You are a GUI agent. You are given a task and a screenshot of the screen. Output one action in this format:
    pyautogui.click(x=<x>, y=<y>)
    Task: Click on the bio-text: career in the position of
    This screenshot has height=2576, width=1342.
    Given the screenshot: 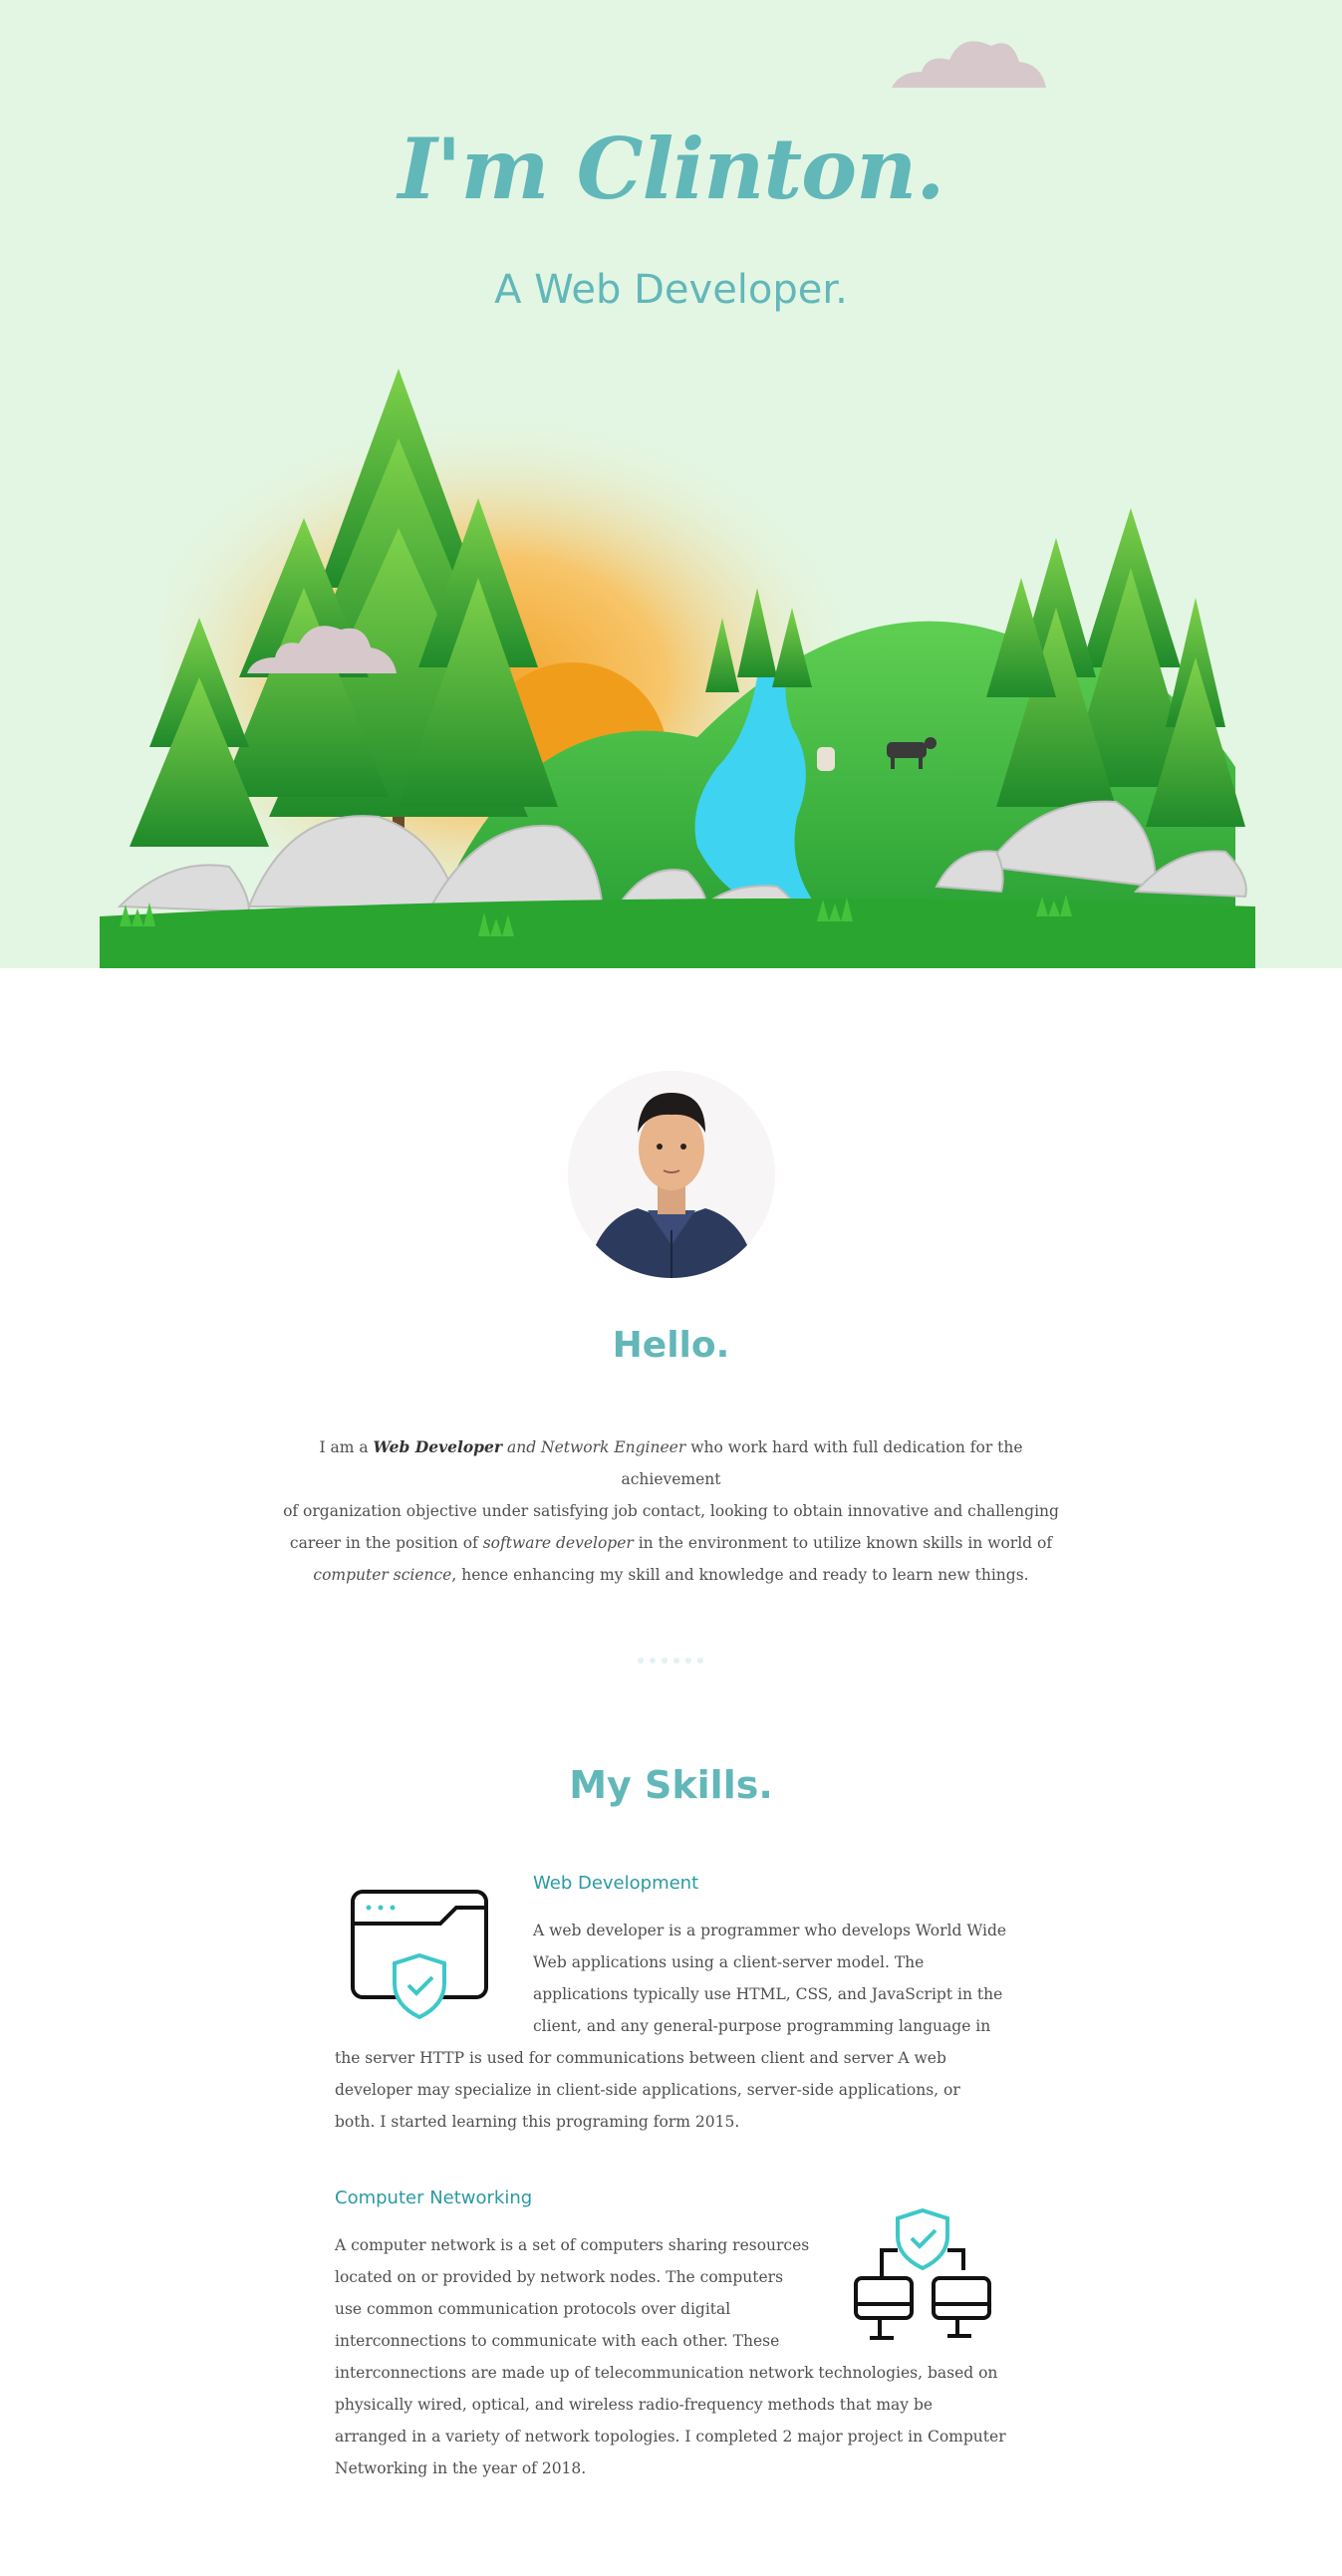 What is the action you would take?
    pyautogui.click(x=386, y=1543)
    